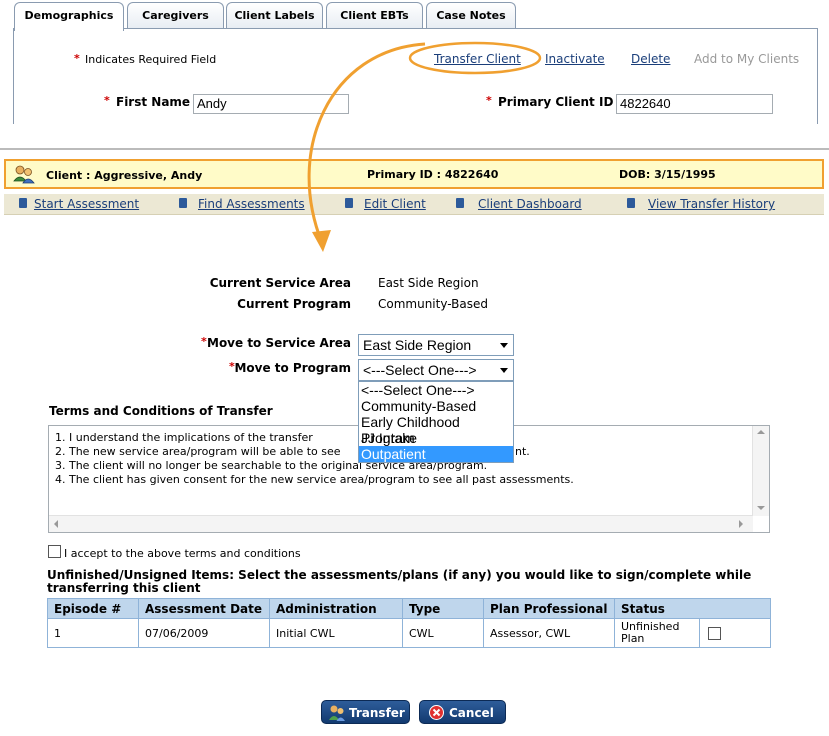  I want to click on transfer-icon, so click(337, 713).